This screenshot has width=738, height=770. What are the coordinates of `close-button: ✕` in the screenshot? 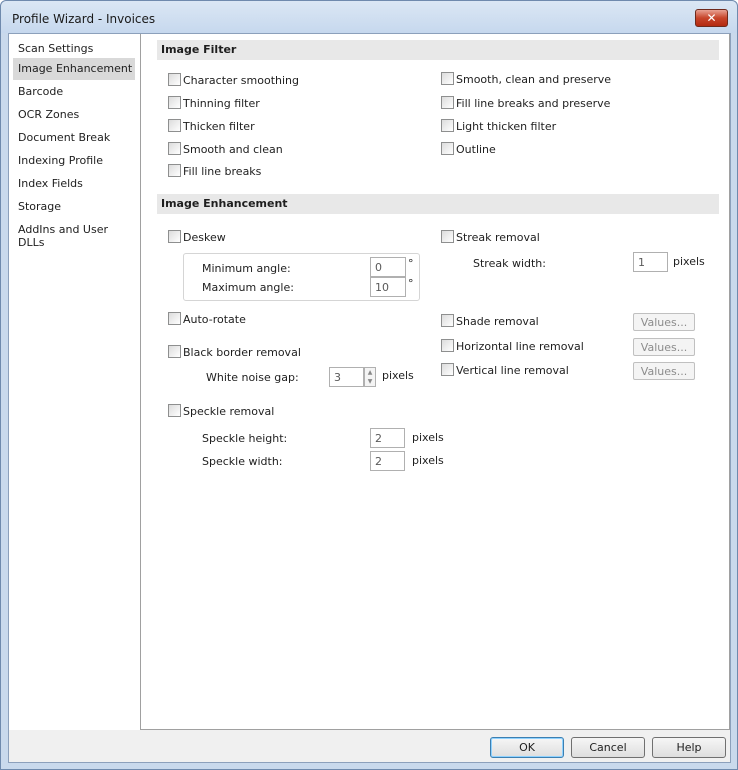 It's located at (711, 18).